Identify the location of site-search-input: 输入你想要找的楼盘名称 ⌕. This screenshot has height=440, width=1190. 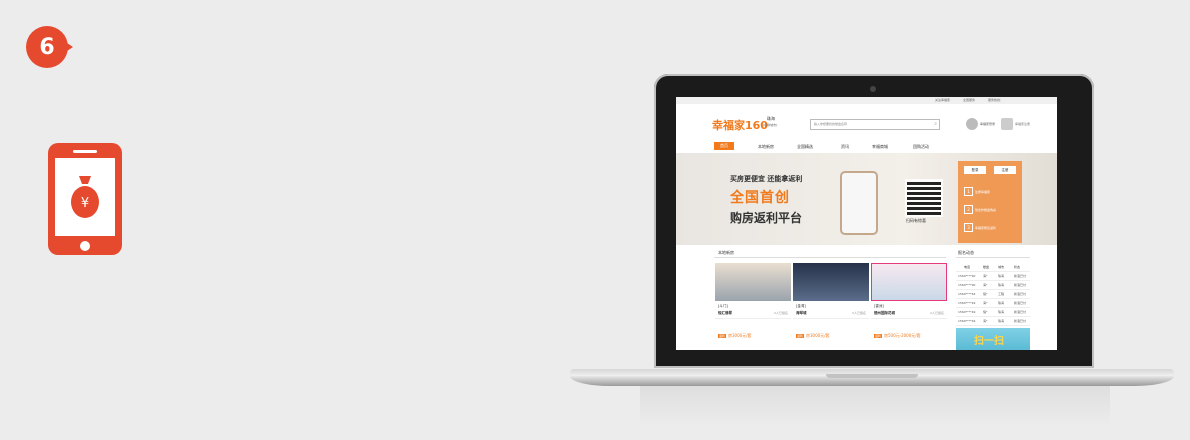
(875, 124).